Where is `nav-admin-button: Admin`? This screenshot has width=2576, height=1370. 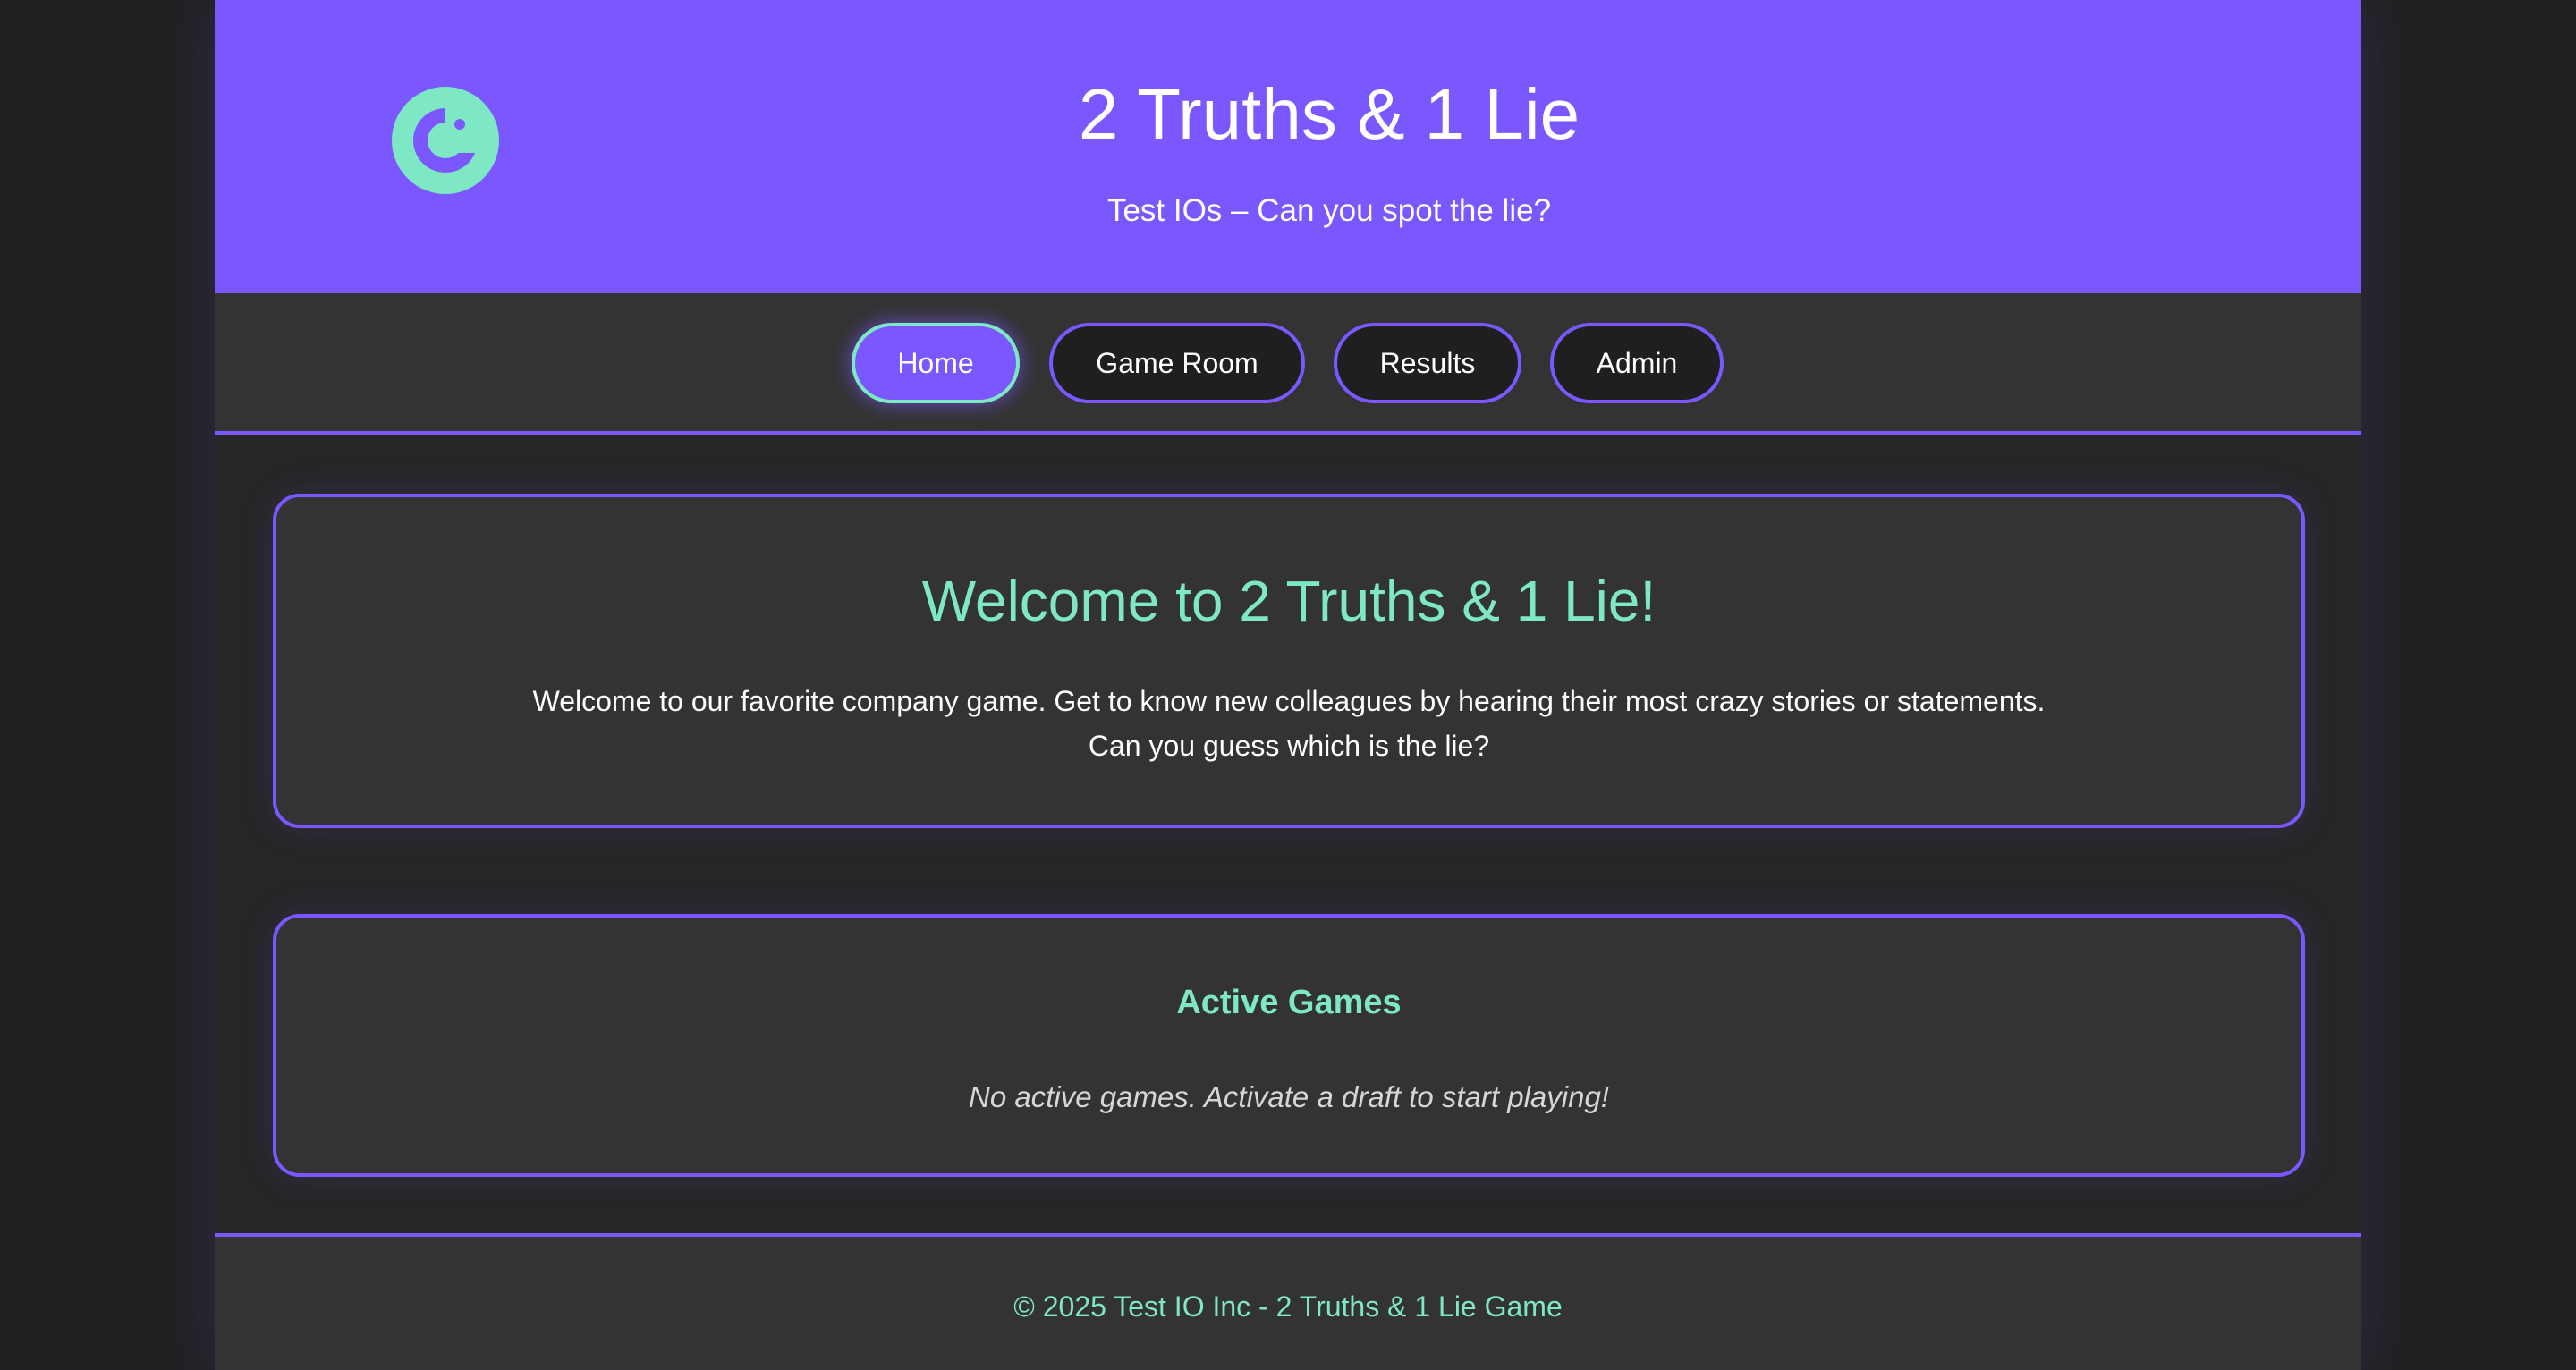
nav-admin-button: Admin is located at coordinates (1637, 363).